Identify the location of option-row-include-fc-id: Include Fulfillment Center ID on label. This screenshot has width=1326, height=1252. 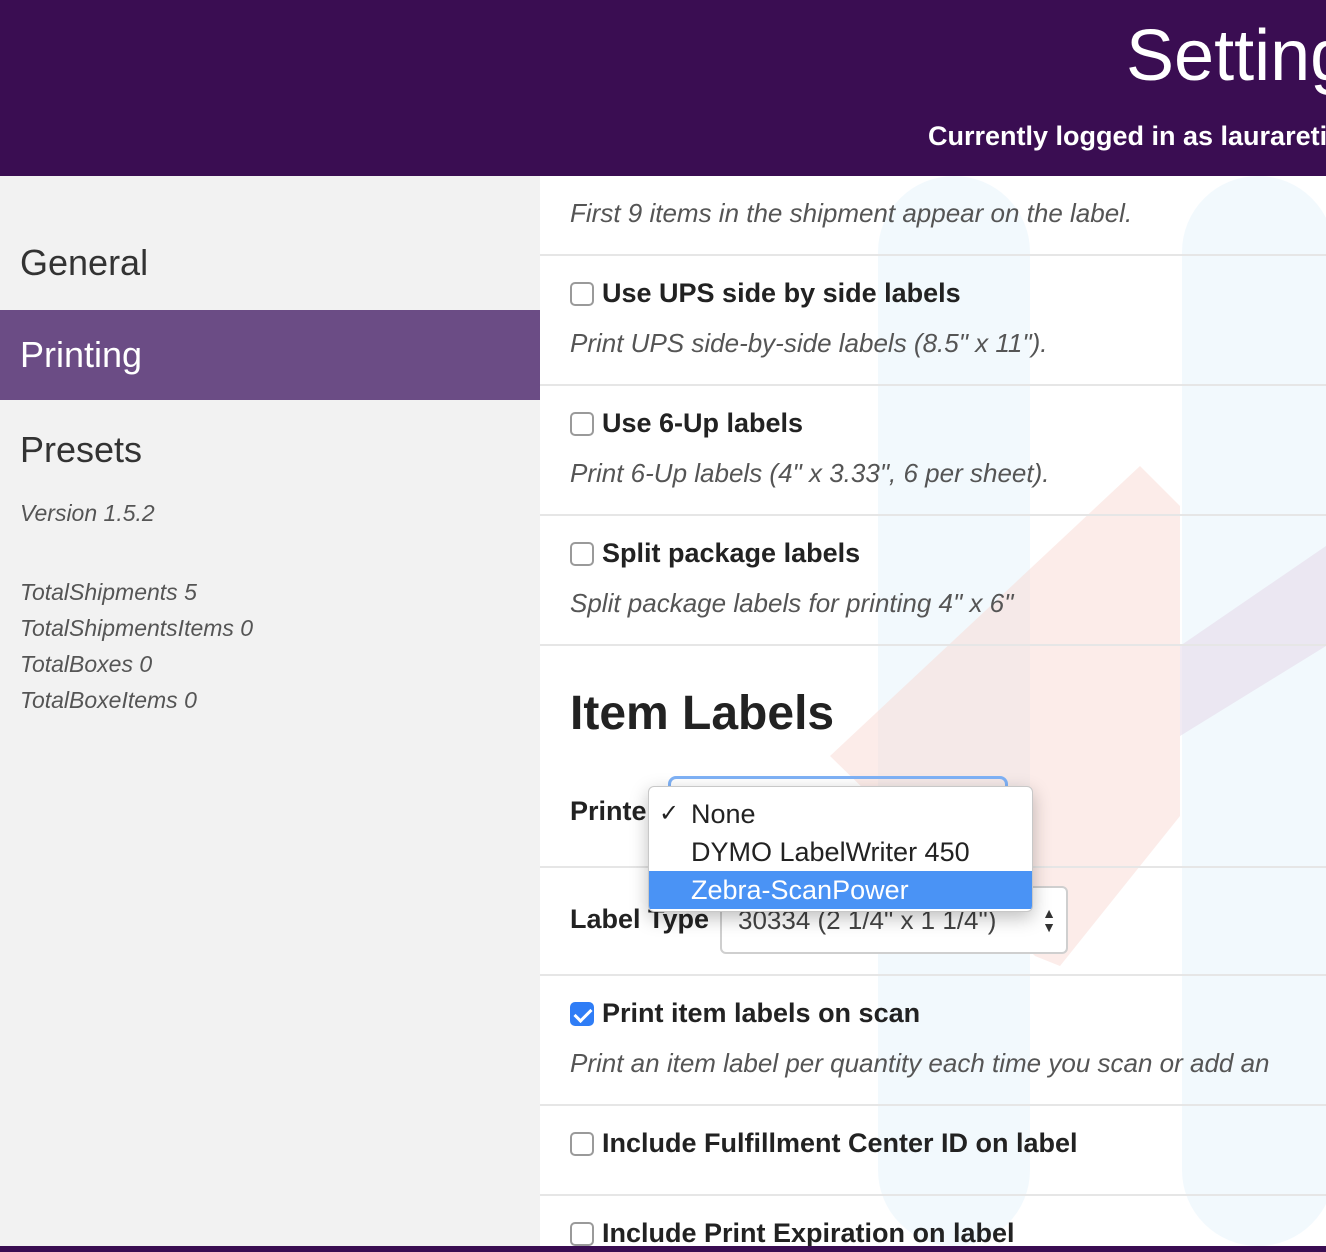
(933, 1151).